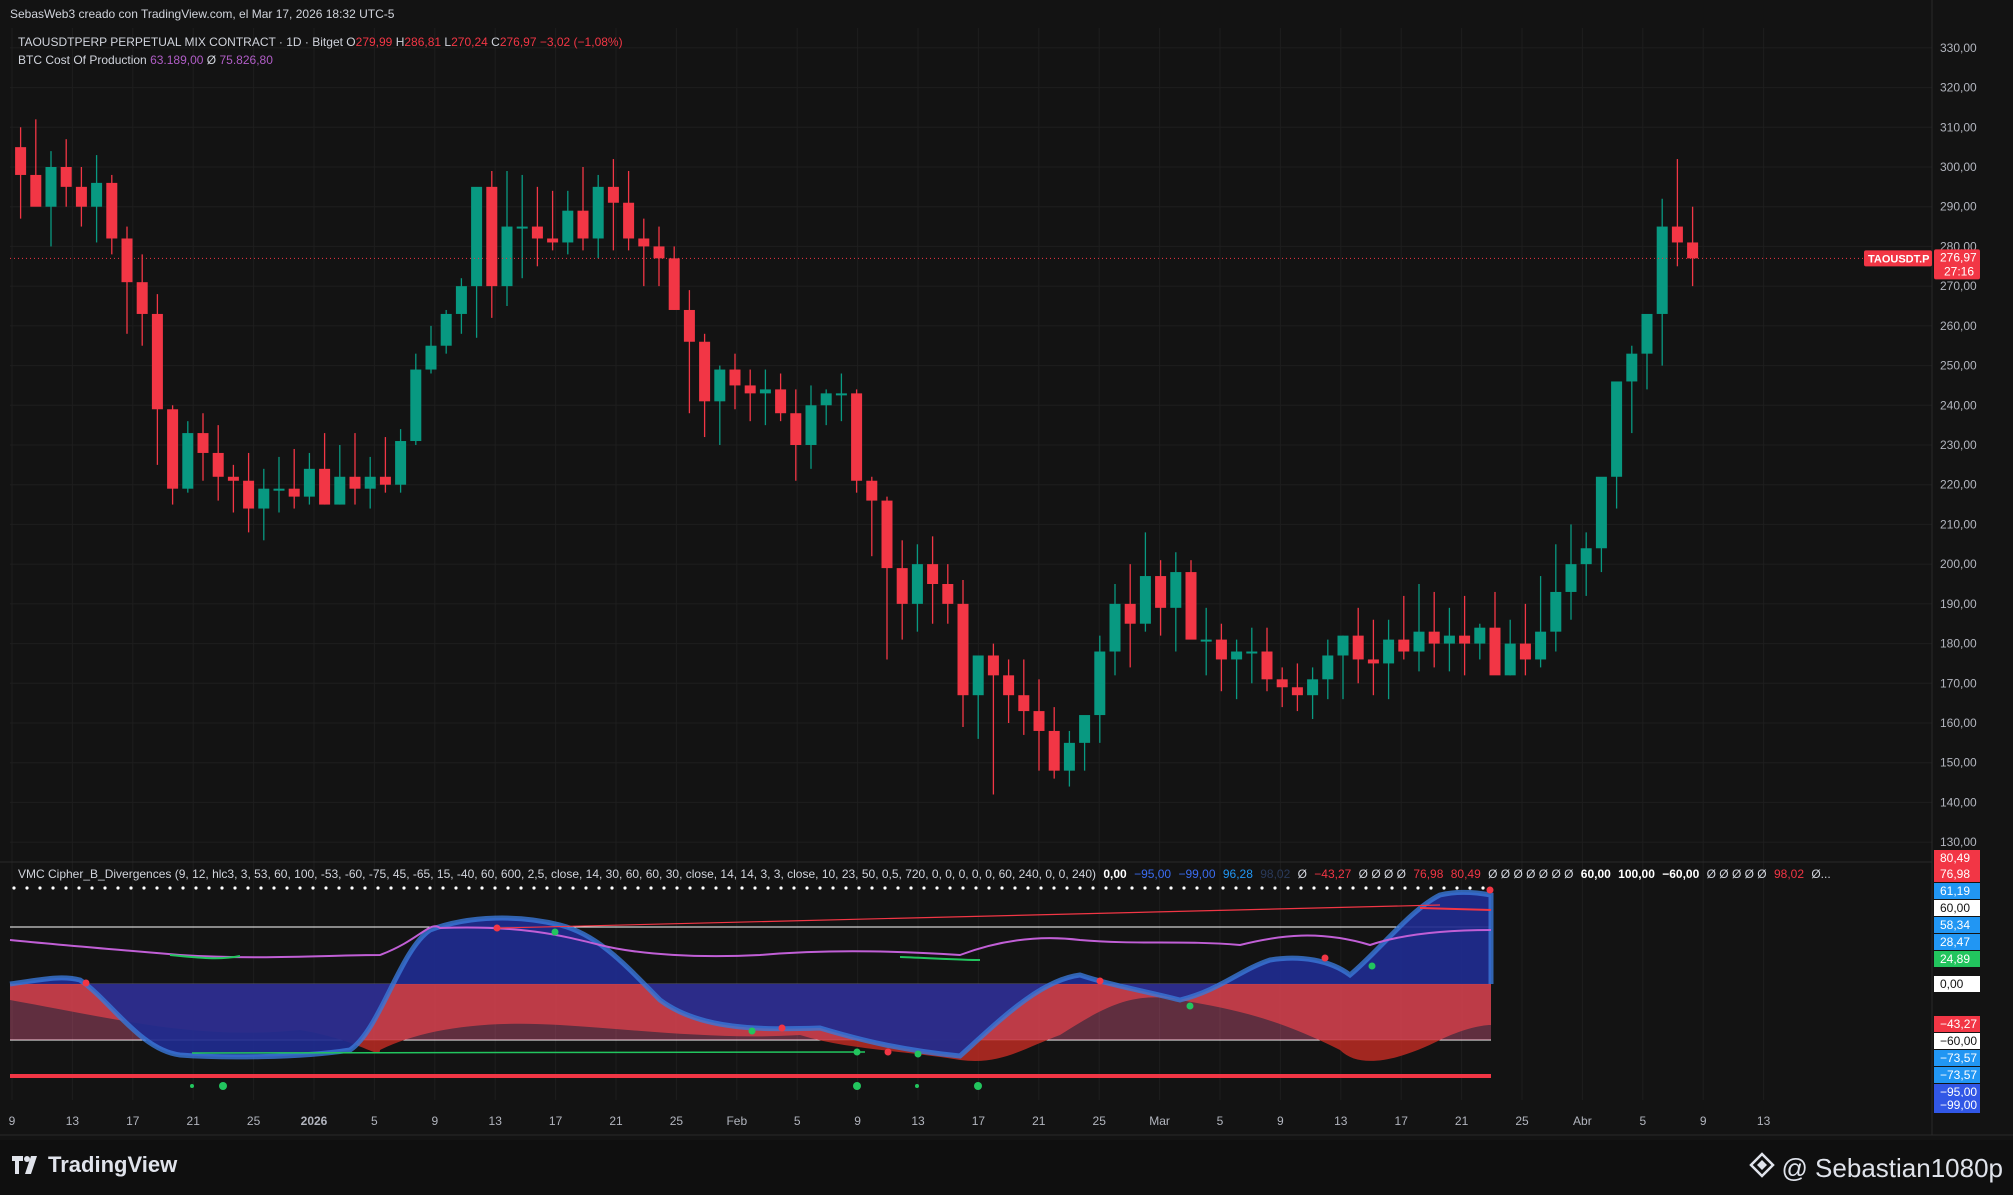 Image resolution: width=2013 pixels, height=1195 pixels. What do you see at coordinates (1958, 644) in the screenshot?
I see `price-tick-label: 180,00` at bounding box center [1958, 644].